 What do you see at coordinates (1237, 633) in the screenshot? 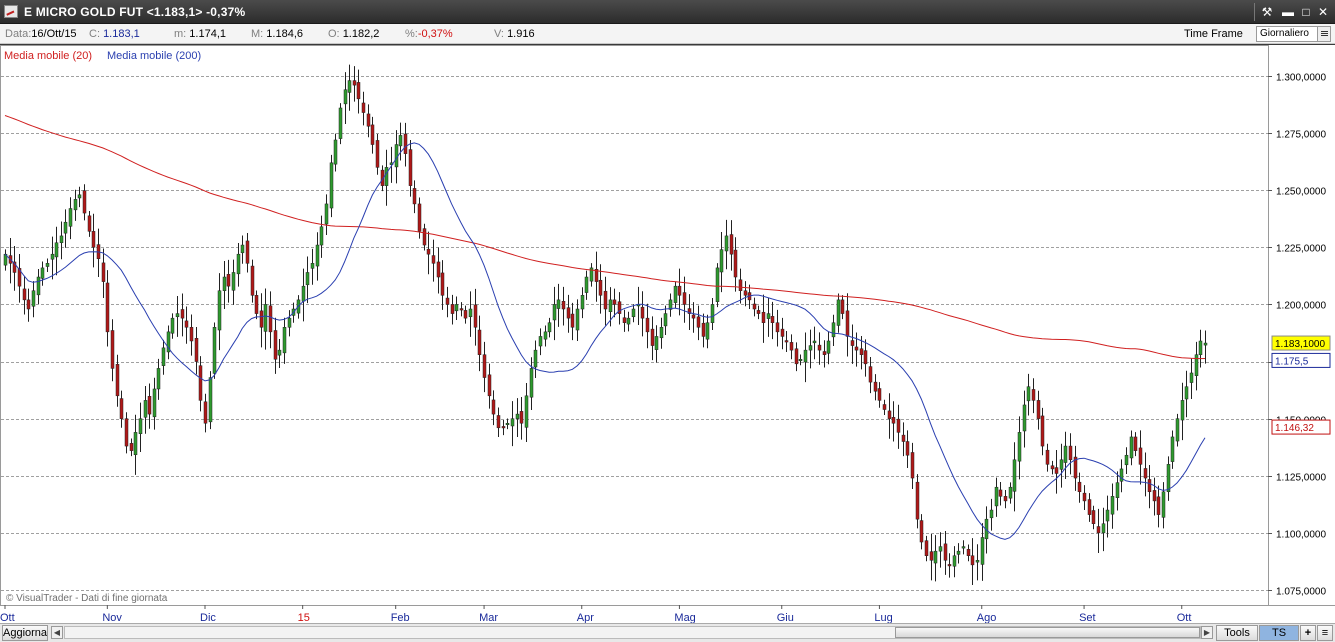
I see `tools-button: Tools` at bounding box center [1237, 633].